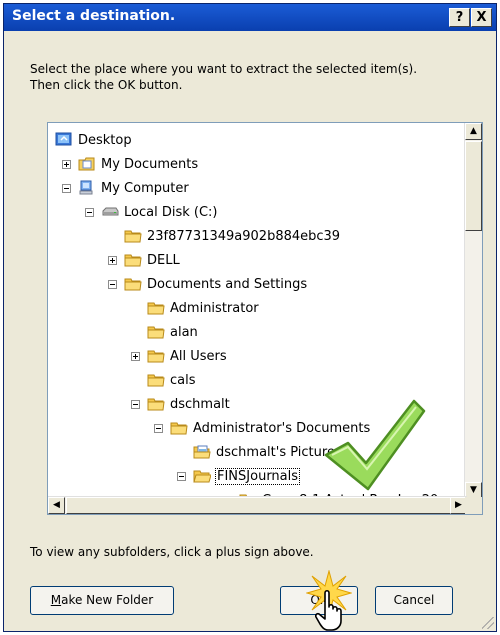 Image resolution: width=500 pixels, height=635 pixels. What do you see at coordinates (94, 16) in the screenshot?
I see `dialog-title: Select a destination.` at bounding box center [94, 16].